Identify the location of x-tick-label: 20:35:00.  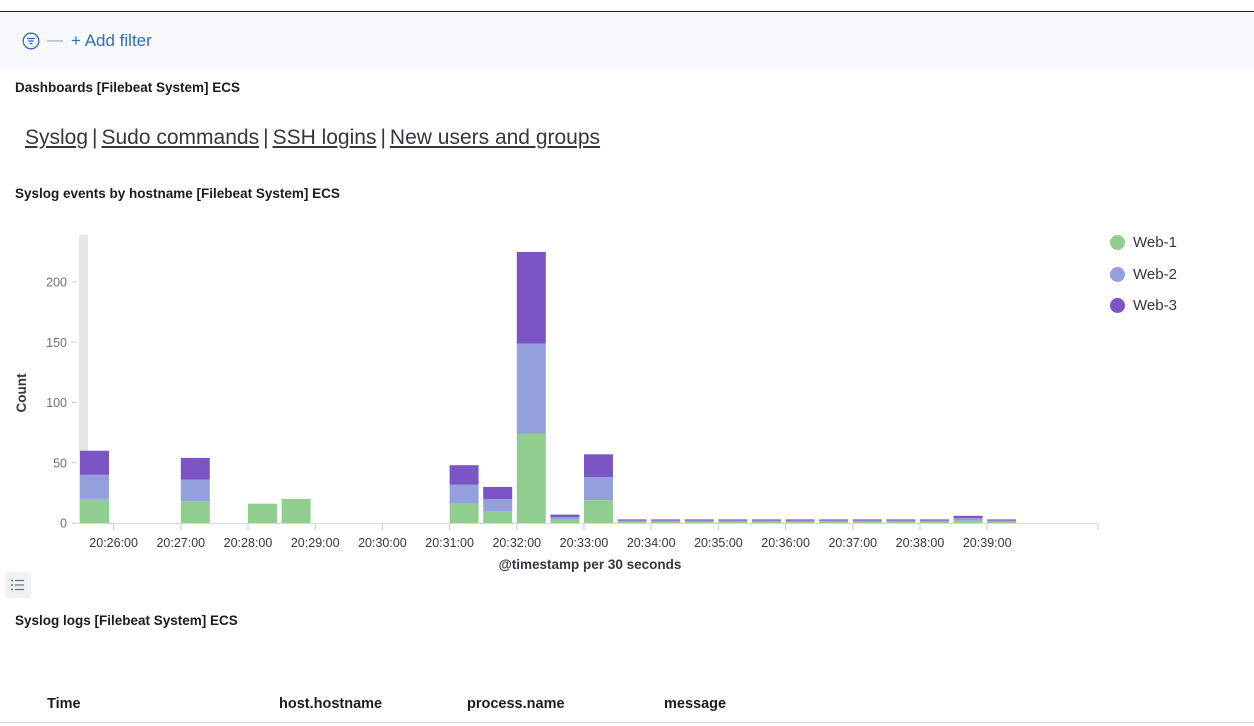
(718, 543).